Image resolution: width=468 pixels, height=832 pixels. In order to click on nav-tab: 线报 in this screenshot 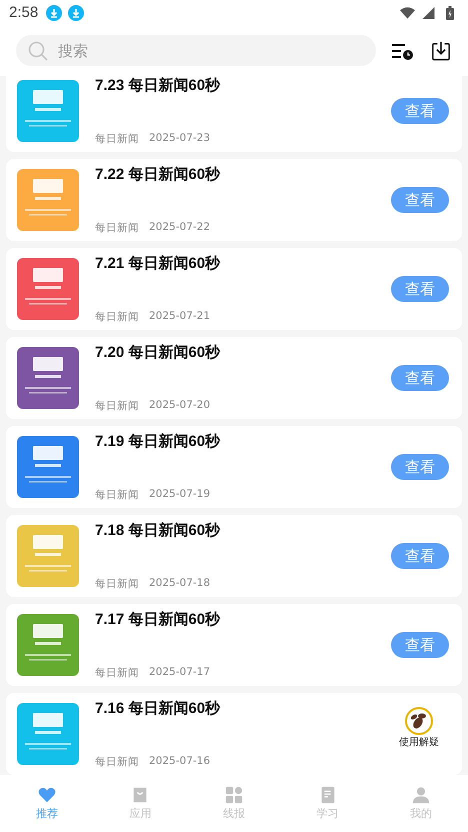, I will do `click(234, 803)`.